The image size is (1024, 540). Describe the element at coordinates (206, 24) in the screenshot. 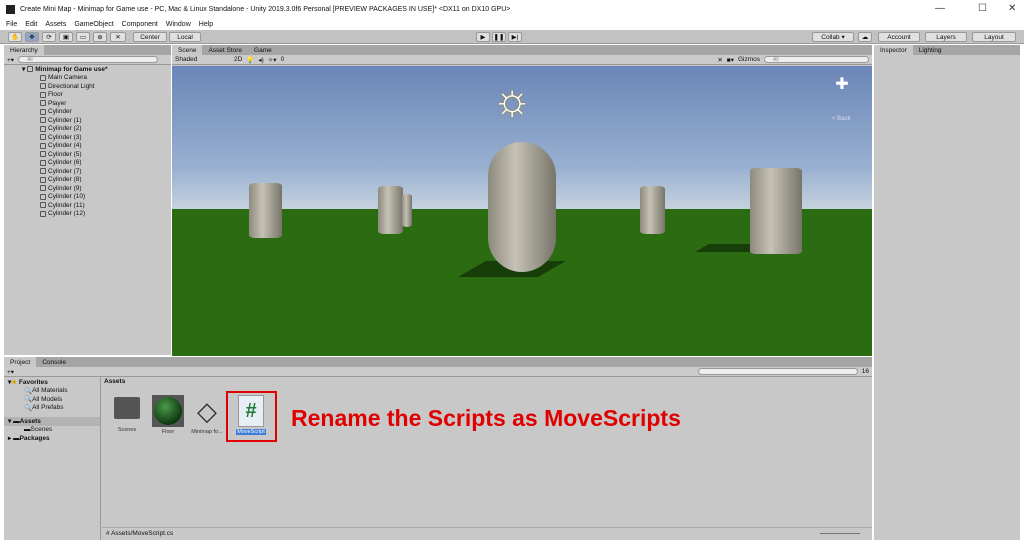

I see `menu-help: Help` at that location.